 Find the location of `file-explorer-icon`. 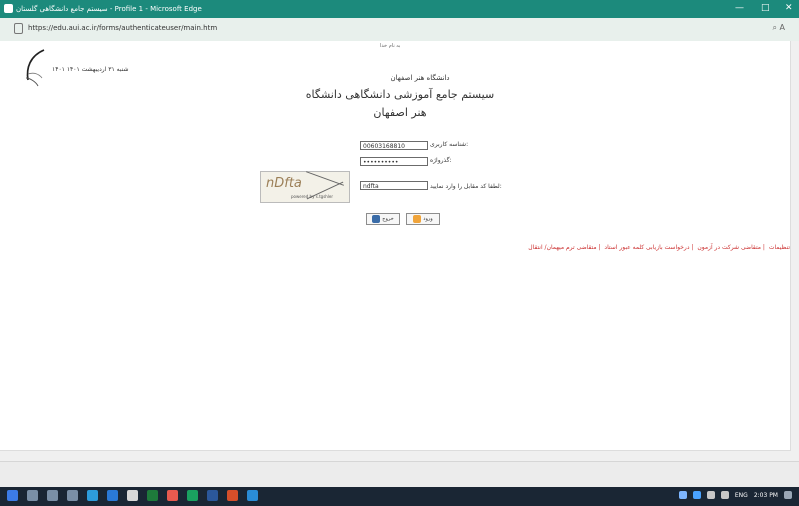

file-explorer-icon is located at coordinates (112, 495).